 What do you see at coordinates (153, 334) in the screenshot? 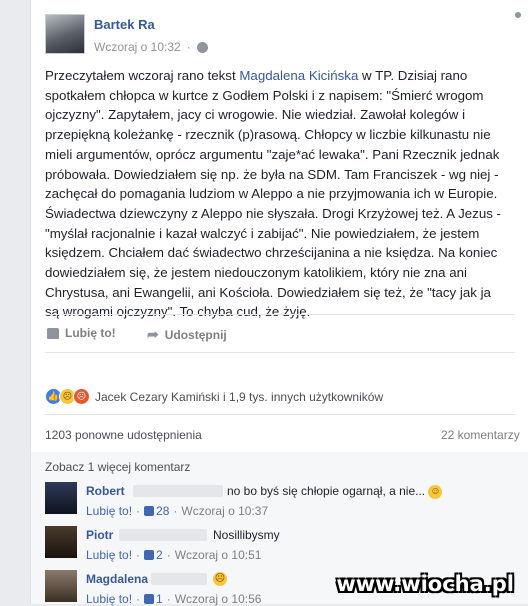
I see `share-arrow-icon: ➦` at bounding box center [153, 334].